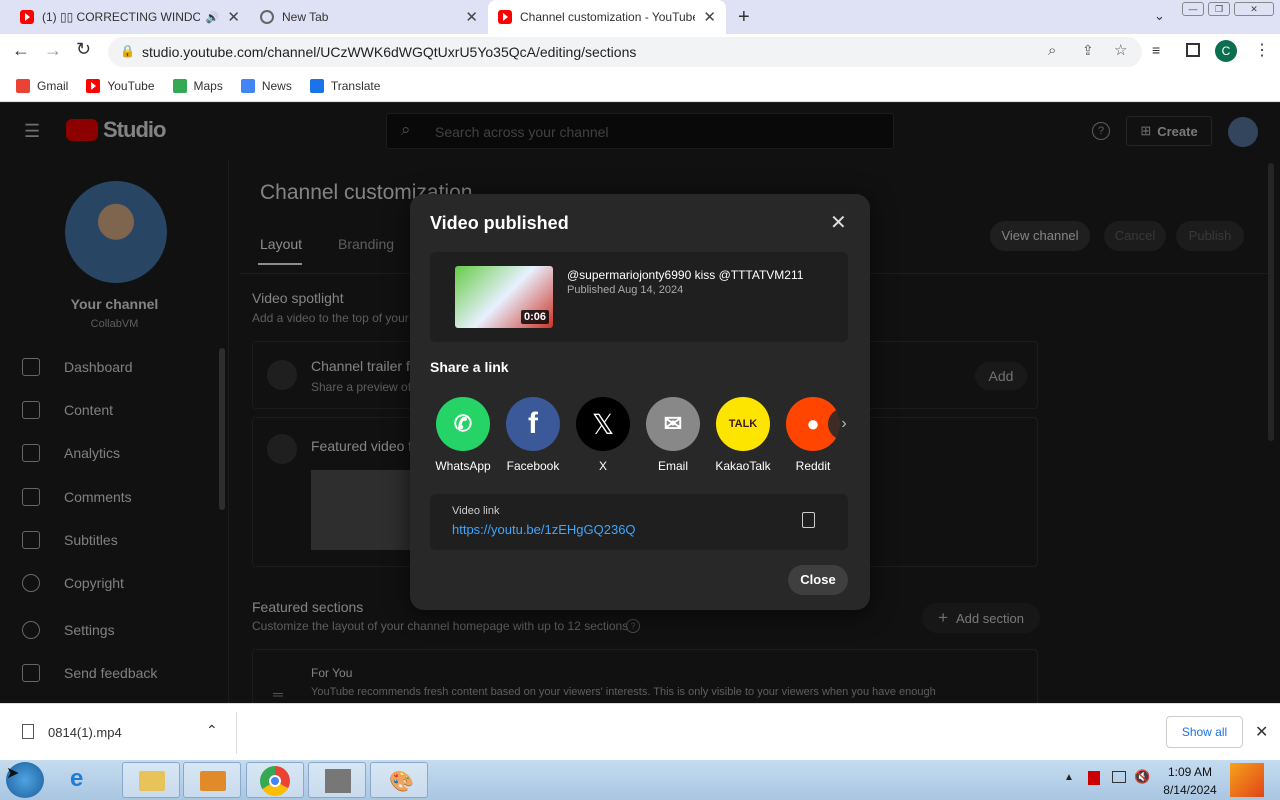 The width and height of the screenshot is (1280, 800). Describe the element at coordinates (85, 732) in the screenshot. I see `download-filename: 0814(1).mp4` at that location.